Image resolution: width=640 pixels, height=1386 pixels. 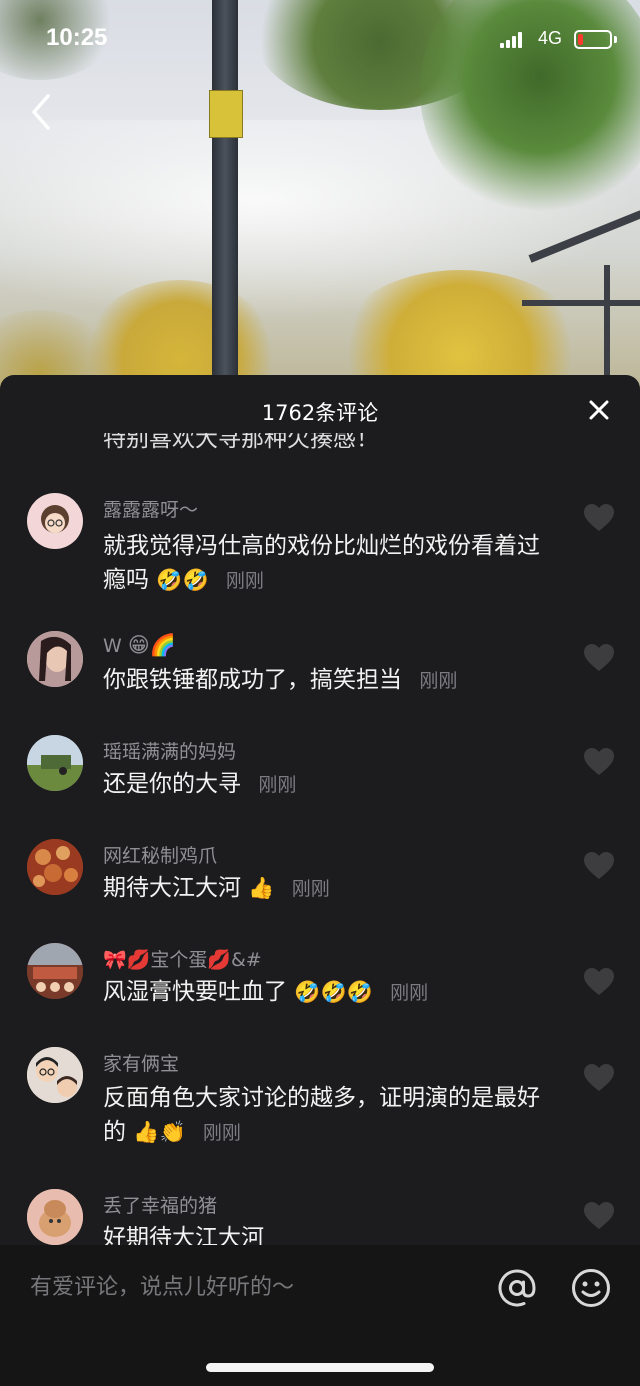 I want to click on comment-text: 你跟铁锤都成功了，搞笑担当 刚刚, so click(x=330, y=680).